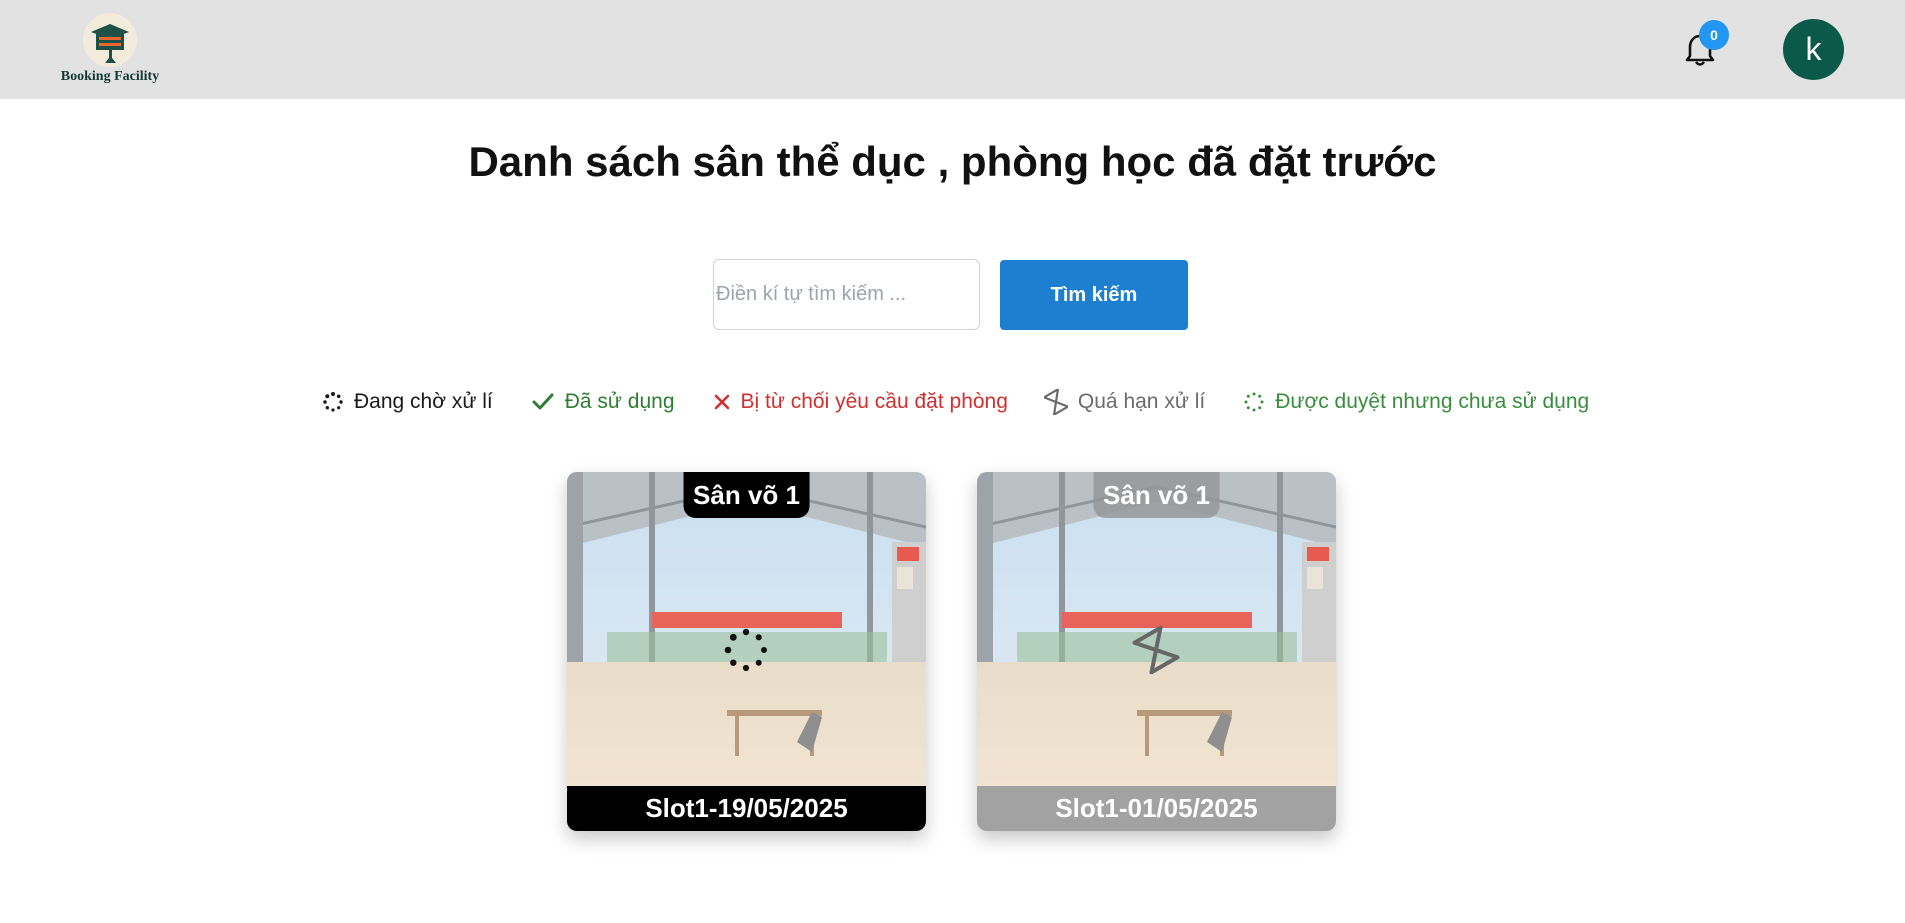 The width and height of the screenshot is (1905, 923). What do you see at coordinates (619, 401) in the screenshot?
I see `legend-used-label: Đã sử dụng` at bounding box center [619, 401].